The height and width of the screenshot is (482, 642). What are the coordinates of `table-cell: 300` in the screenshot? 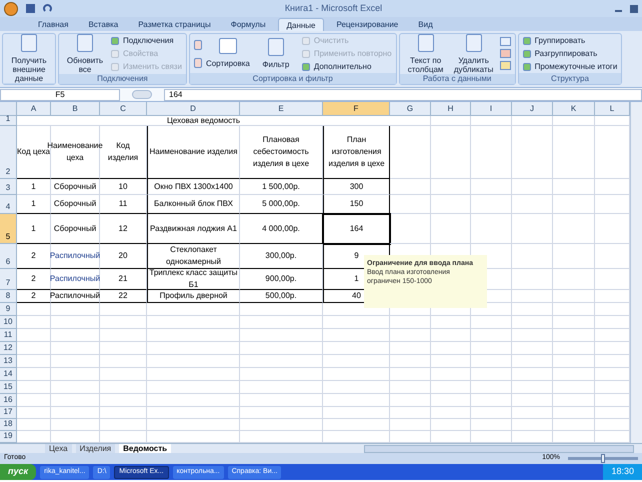 It's located at (356, 187).